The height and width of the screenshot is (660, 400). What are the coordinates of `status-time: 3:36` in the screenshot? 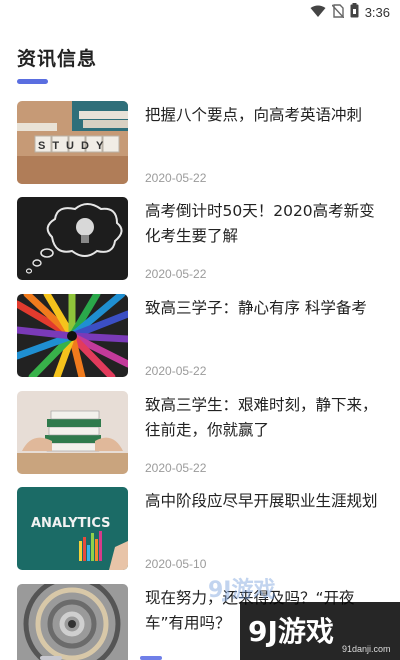 It's located at (377, 12).